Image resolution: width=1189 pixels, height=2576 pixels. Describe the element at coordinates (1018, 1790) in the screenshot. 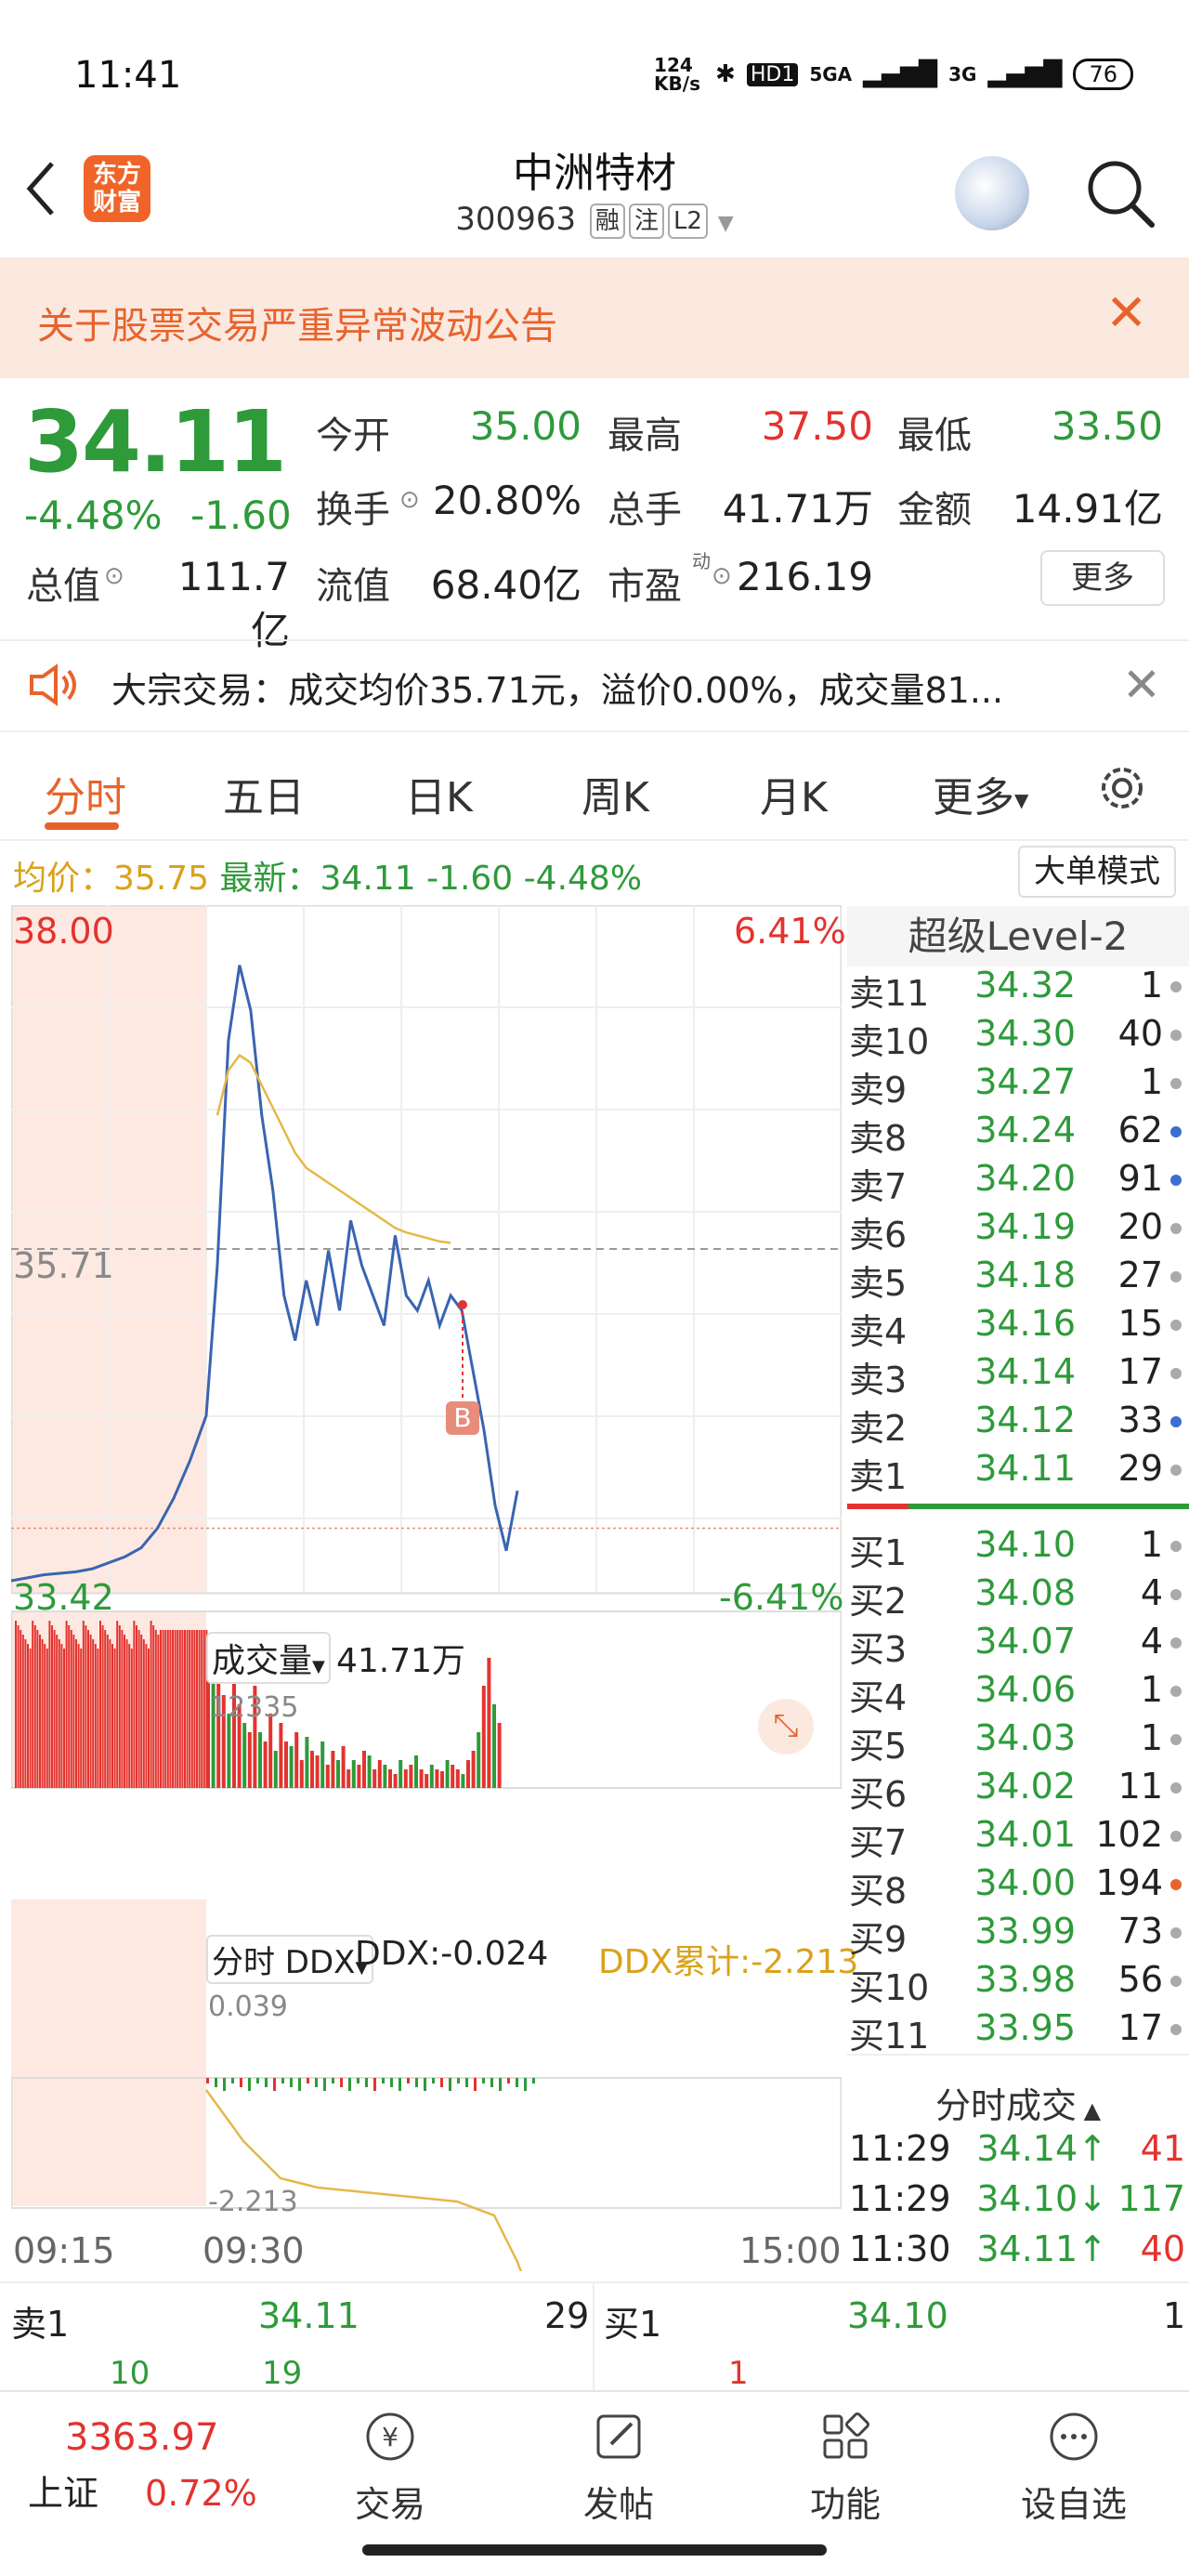

I see `bid-row: 买6 34.02 11` at that location.